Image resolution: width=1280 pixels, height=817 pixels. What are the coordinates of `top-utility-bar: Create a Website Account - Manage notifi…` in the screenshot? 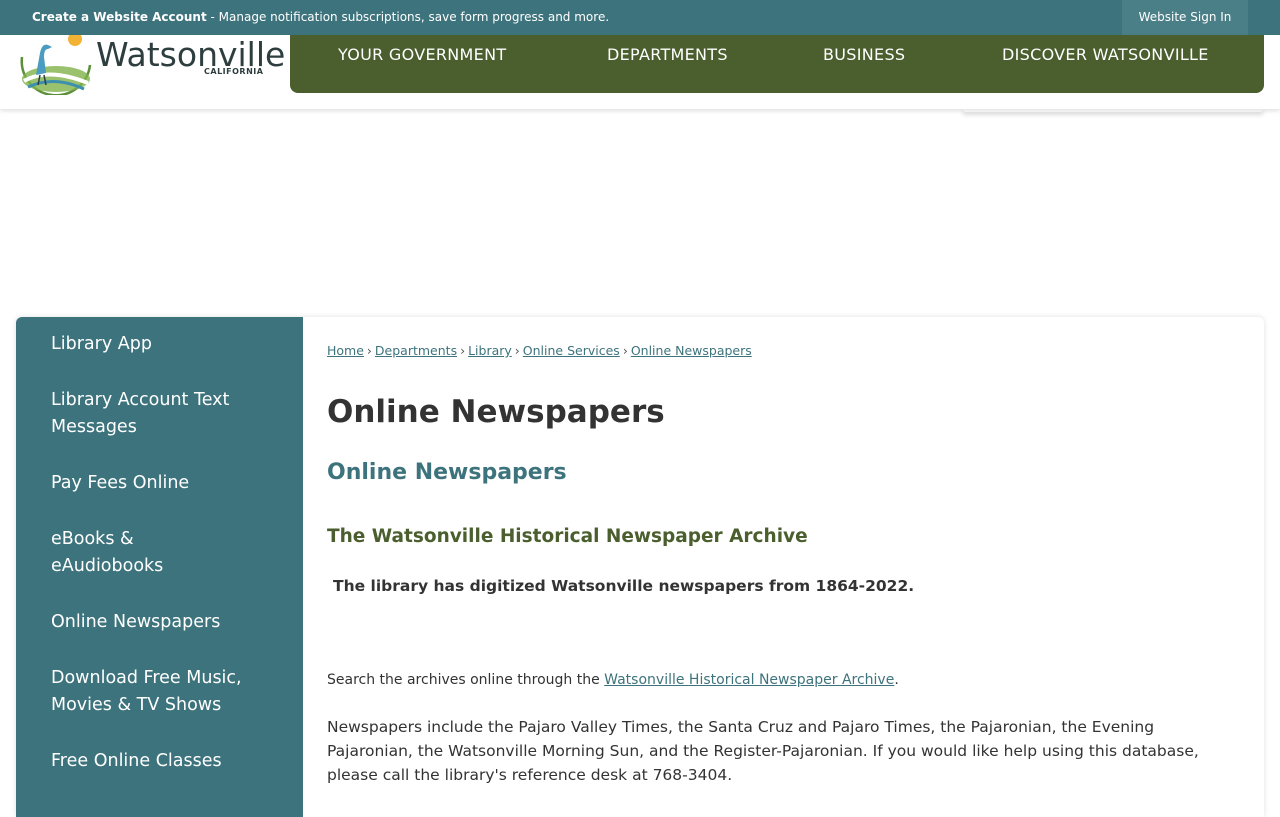 It's located at (640, 17).